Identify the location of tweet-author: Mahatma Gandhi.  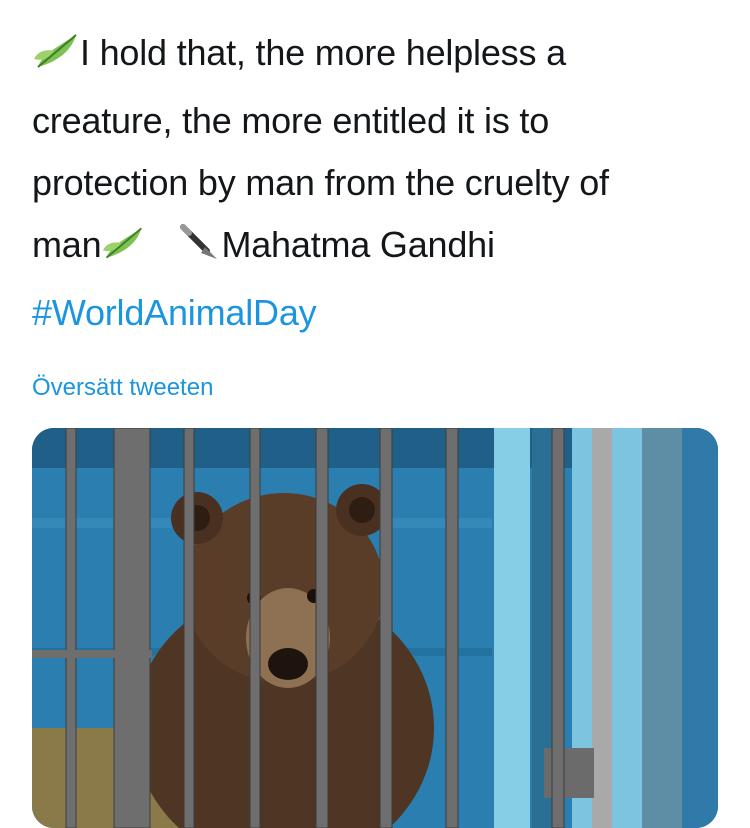
(358, 244).